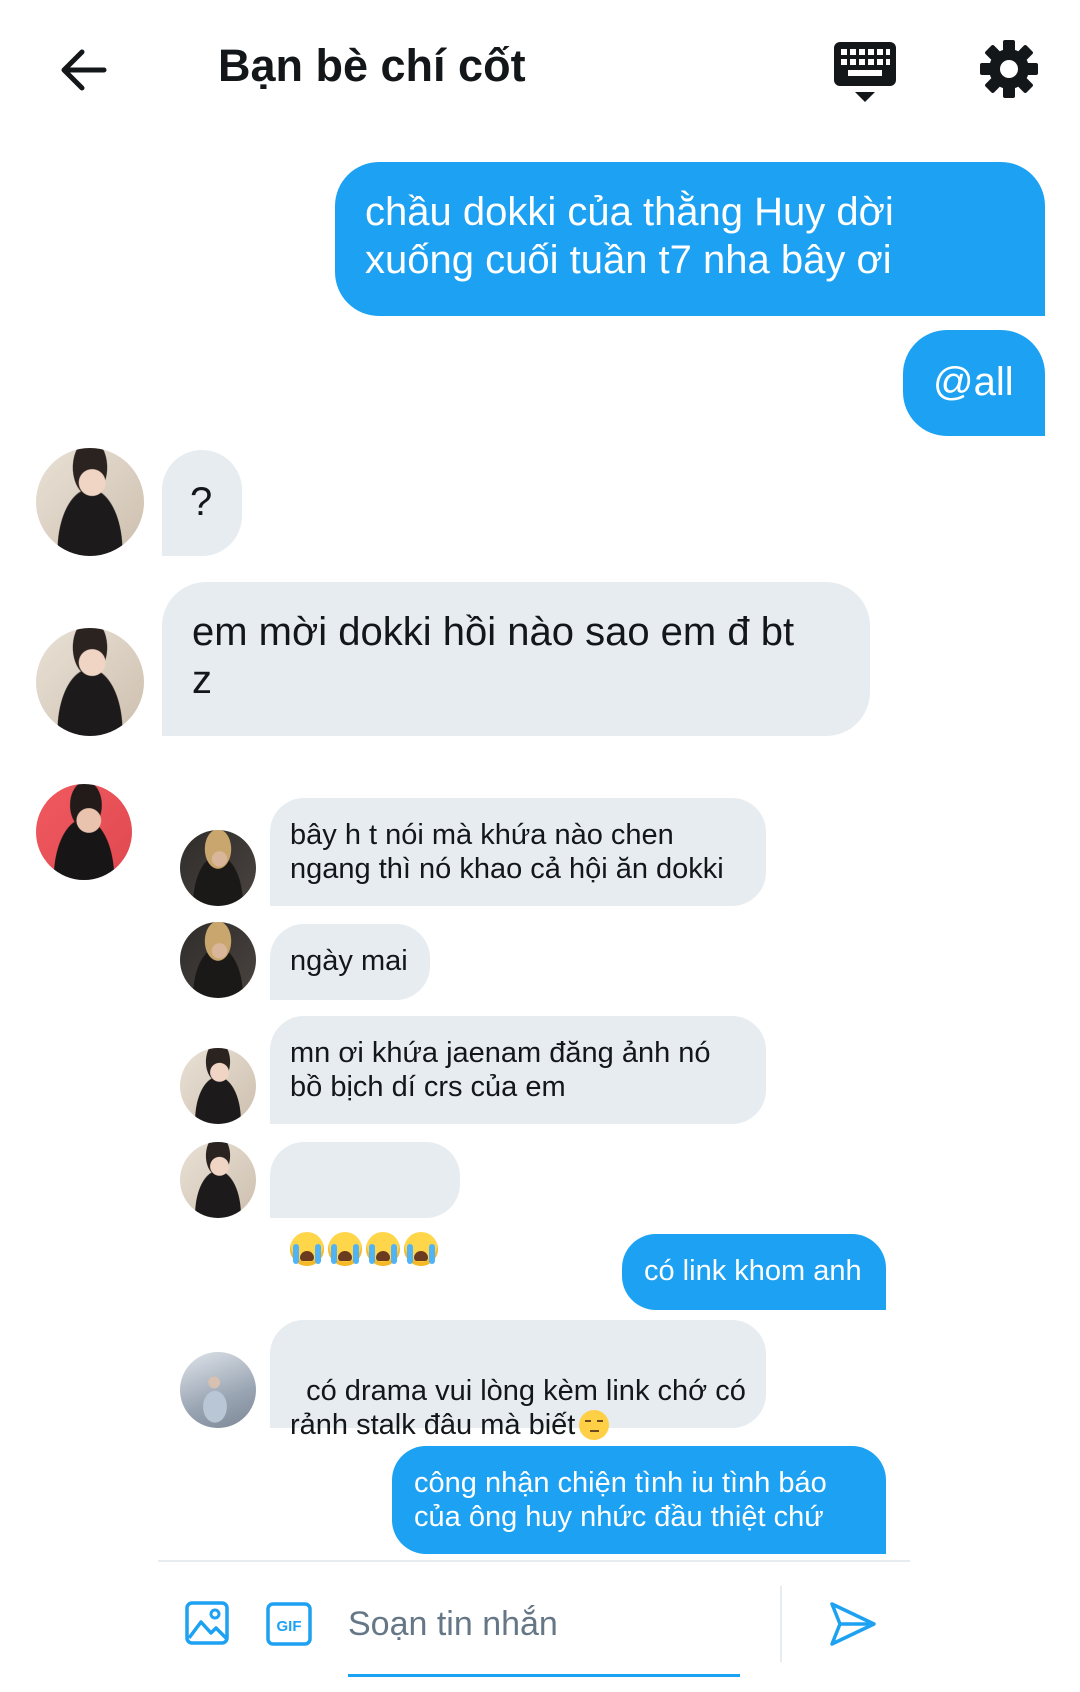 Image resolution: width=1080 pixels, height=1692 pixels. I want to click on gif-icon: GIF, so click(289, 1624).